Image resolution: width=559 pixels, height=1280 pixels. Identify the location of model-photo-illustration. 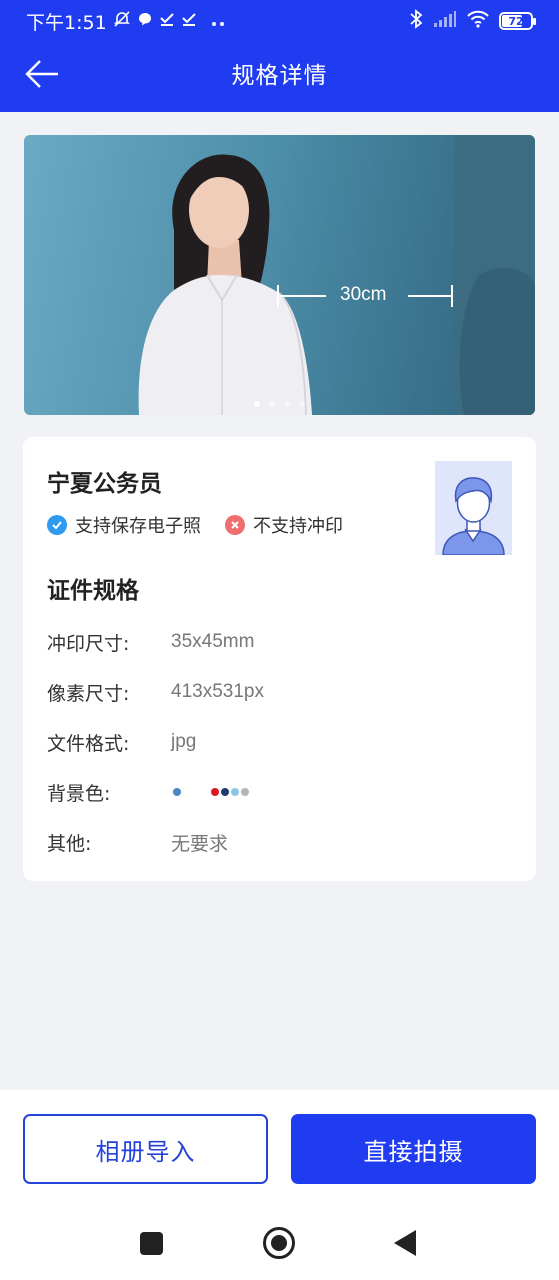
(336, 284).